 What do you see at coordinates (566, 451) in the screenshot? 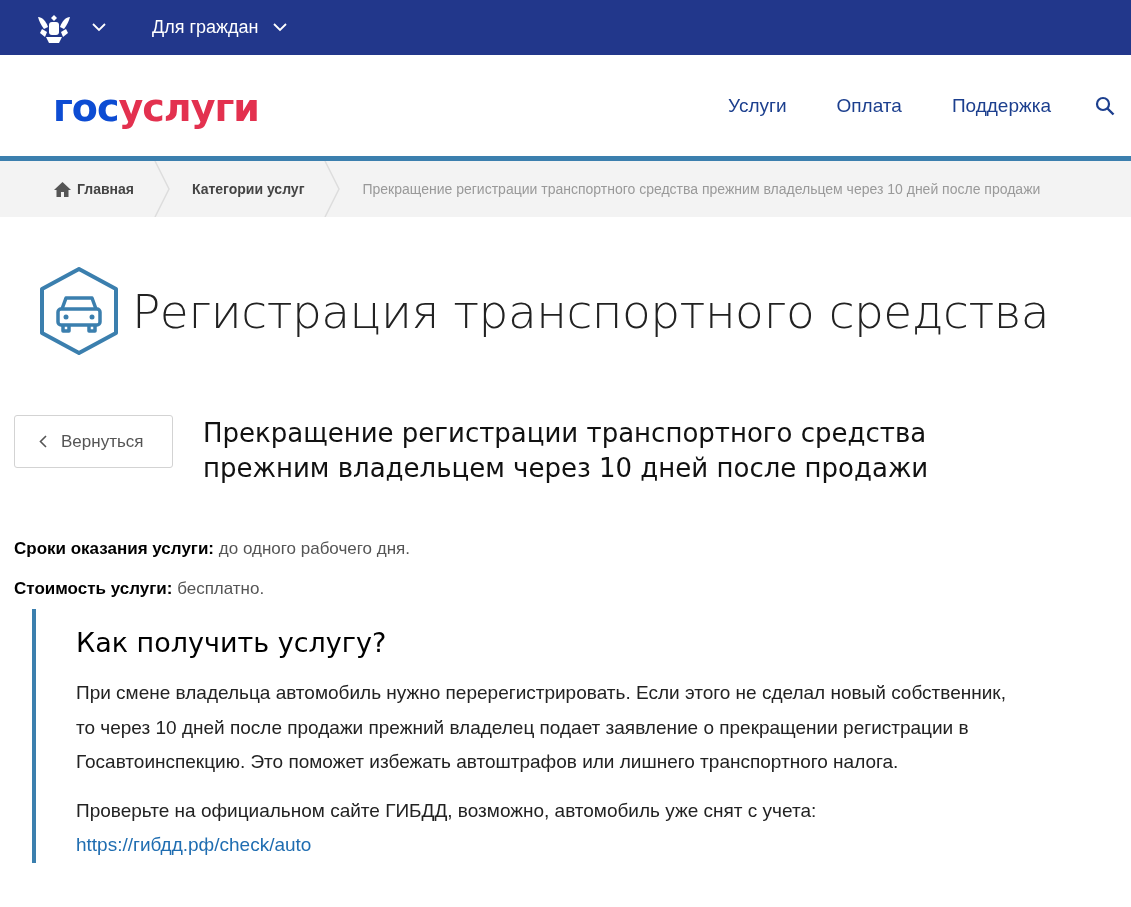
I see `service-title: Прекращение регистрации транспортного средства прежним владельцем через 10 дней после продажи` at bounding box center [566, 451].